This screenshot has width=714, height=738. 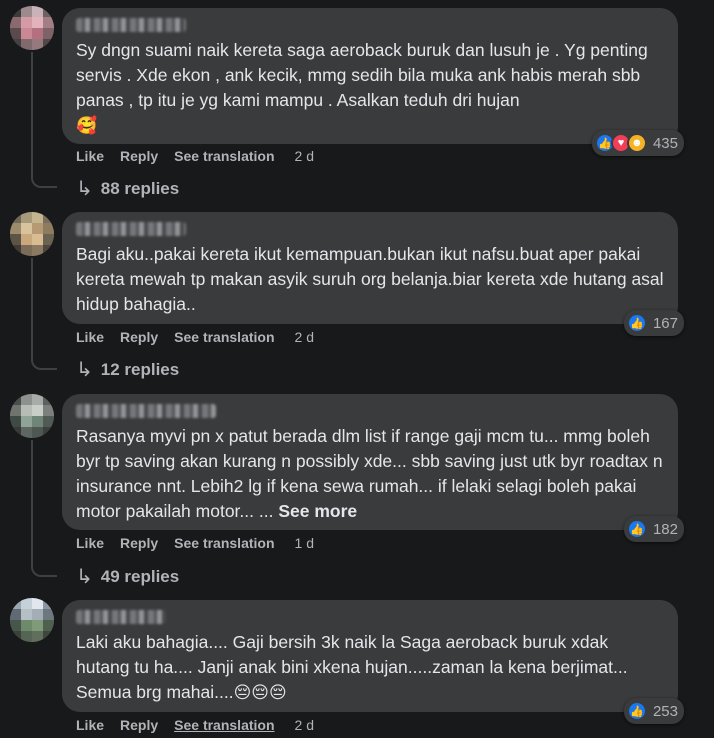 I want to click on care-reaction-icon: ☻, so click(x=636, y=143).